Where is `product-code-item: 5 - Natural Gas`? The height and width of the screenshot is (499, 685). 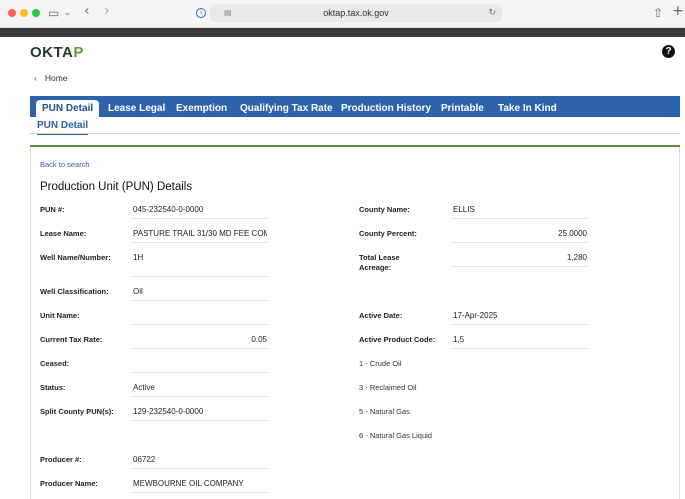 product-code-item: 5 - Natural Gas is located at coordinates (384, 411).